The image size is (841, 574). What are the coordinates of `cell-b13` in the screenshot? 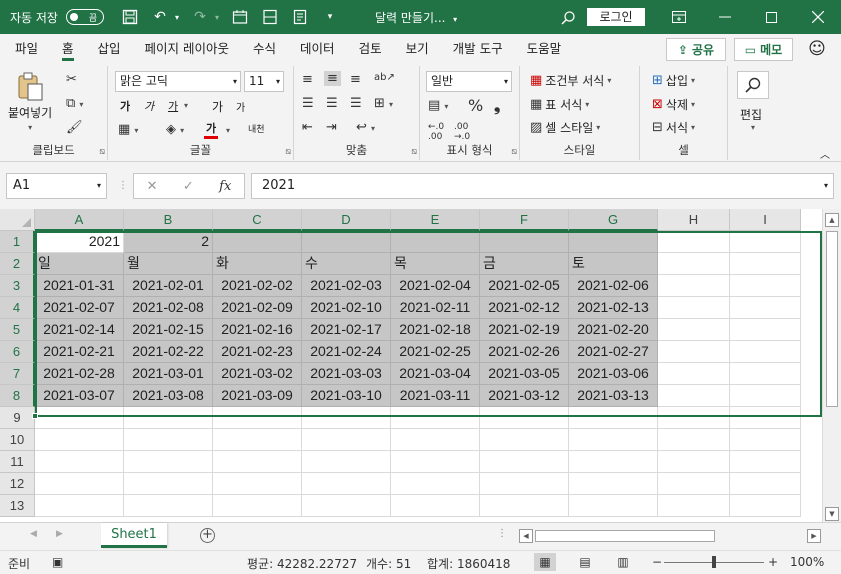 It's located at (168, 506).